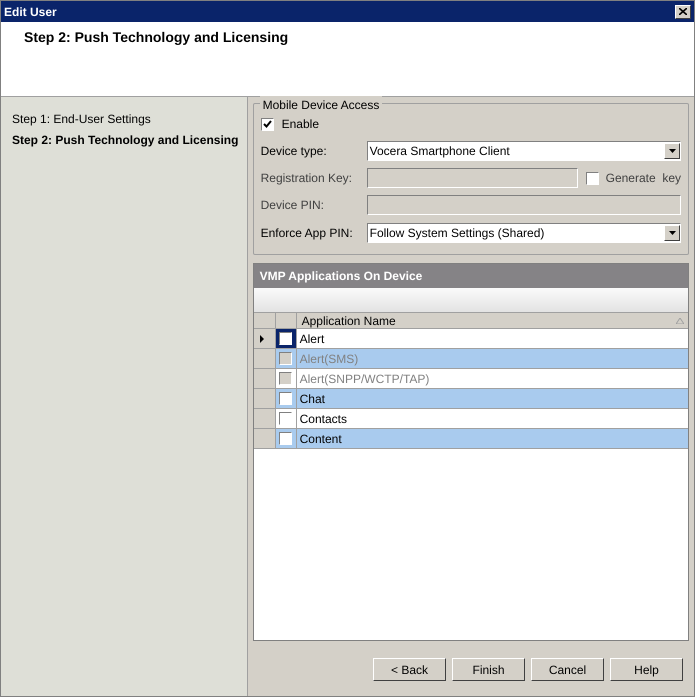 The height and width of the screenshot is (697, 695). Describe the element at coordinates (492, 379) in the screenshot. I see `application-name-cell: Alert(SNPP/WCTP/TAP)` at that location.